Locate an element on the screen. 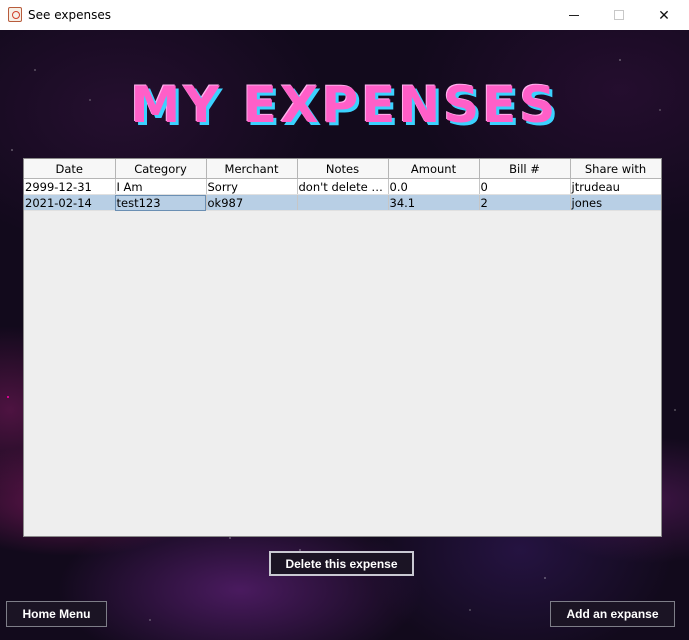 The image size is (689, 640). cell-amount: 0.0 is located at coordinates (434, 186).